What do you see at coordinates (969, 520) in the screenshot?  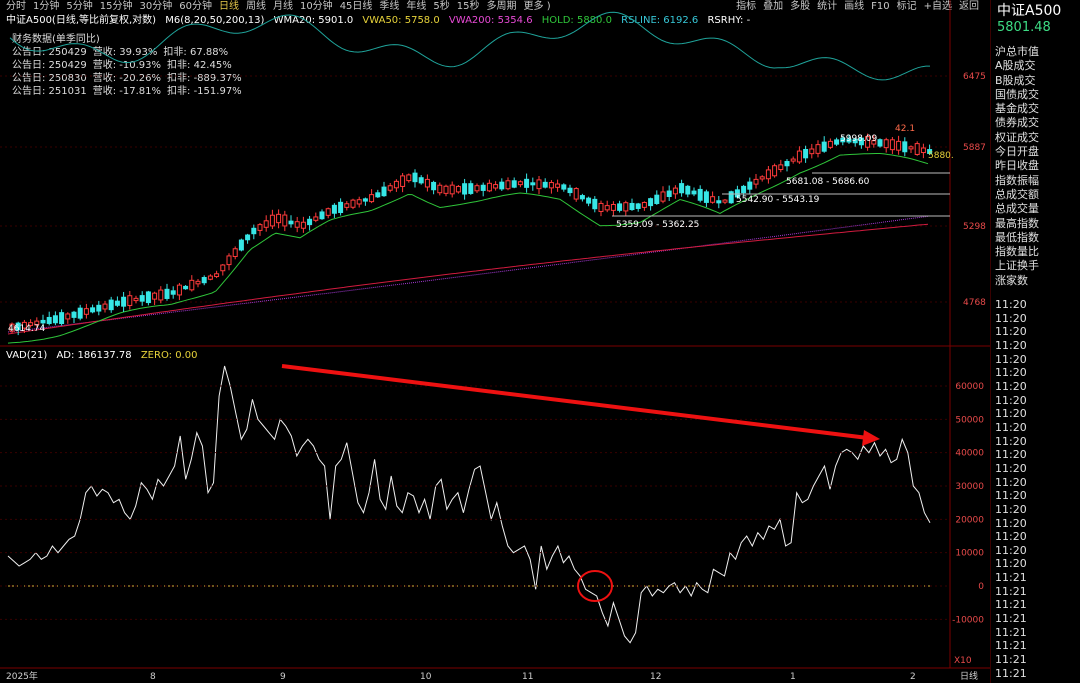 I see `vad-tick: 20000` at bounding box center [969, 520].